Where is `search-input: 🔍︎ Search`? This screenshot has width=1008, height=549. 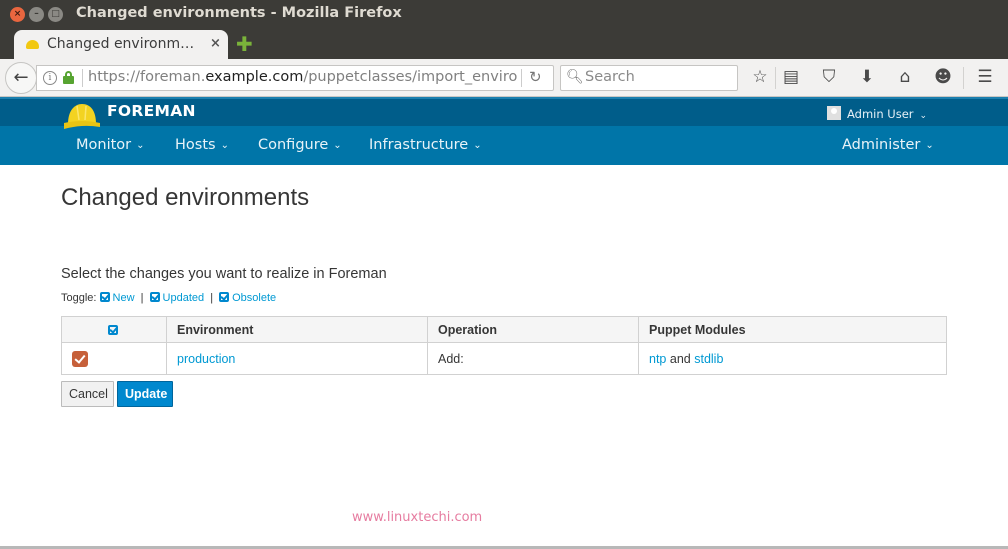 search-input: 🔍︎ Search is located at coordinates (649, 78).